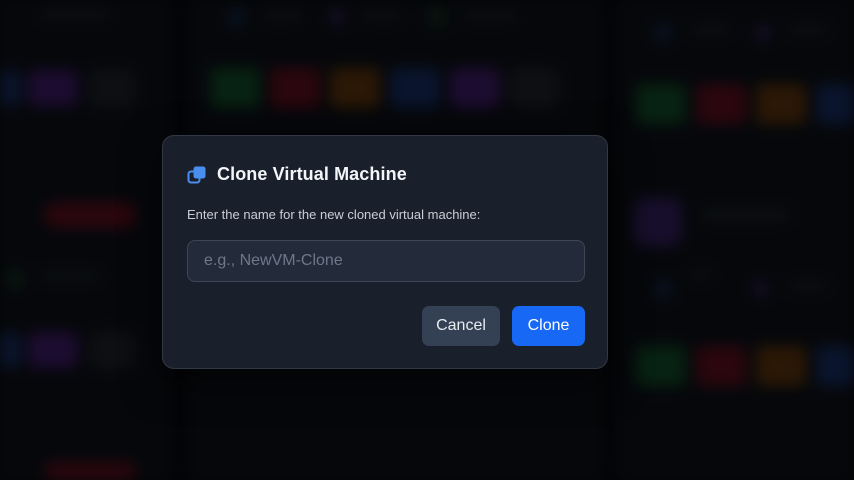 The image size is (854, 480). What do you see at coordinates (548, 326) in the screenshot?
I see `clone-button: Clone` at bounding box center [548, 326].